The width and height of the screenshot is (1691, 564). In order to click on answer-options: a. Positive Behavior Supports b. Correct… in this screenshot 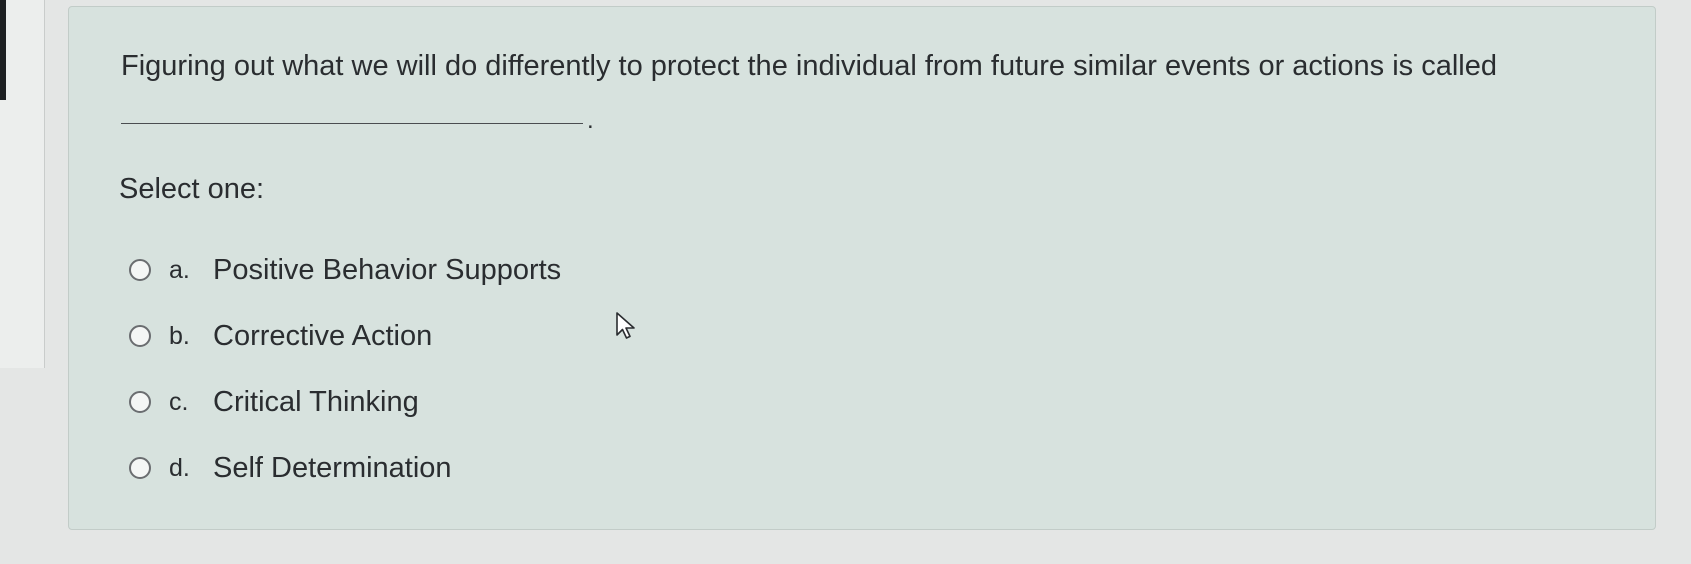, I will do `click(345, 369)`.